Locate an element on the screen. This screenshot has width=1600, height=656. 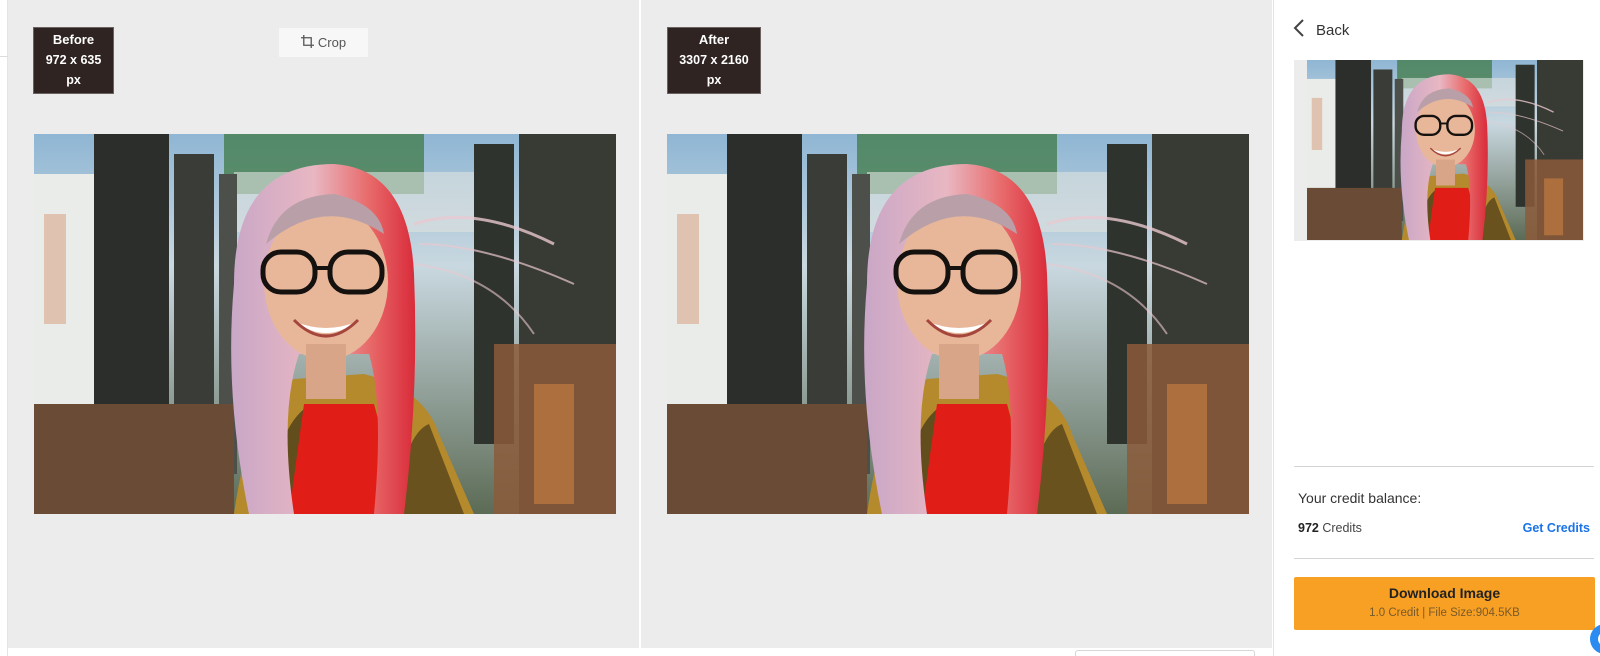
get-credits-link: Get Credits is located at coordinates (1556, 528).